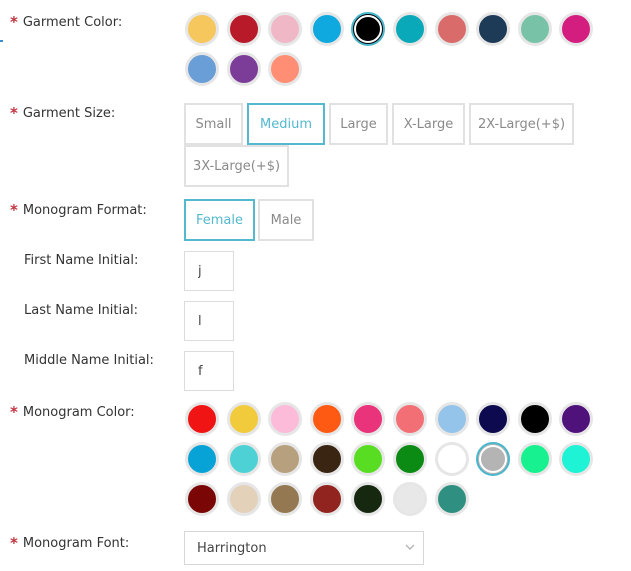  Describe the element at coordinates (1, 41) in the screenshot. I see `edge-indicator` at that location.